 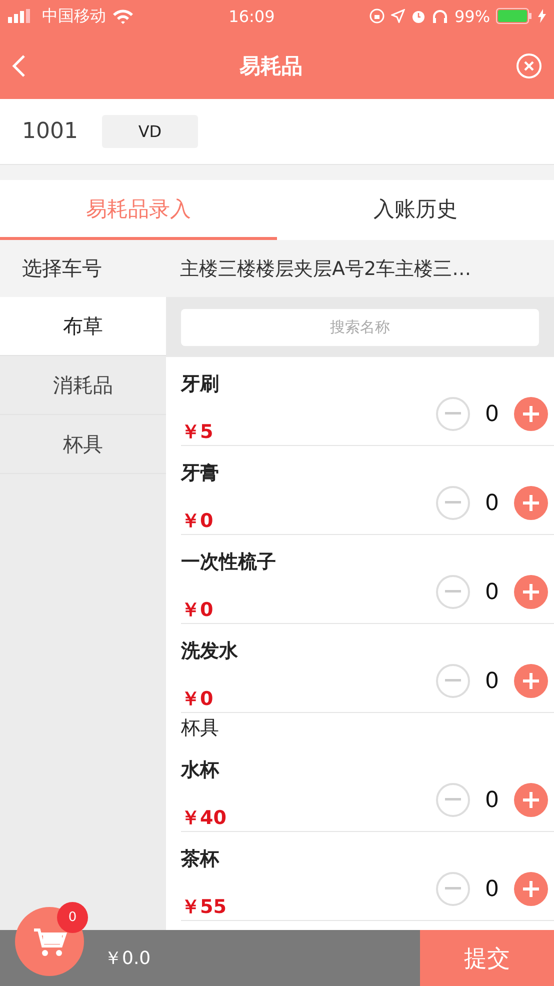 What do you see at coordinates (398, 16) in the screenshot?
I see `location-icon` at bounding box center [398, 16].